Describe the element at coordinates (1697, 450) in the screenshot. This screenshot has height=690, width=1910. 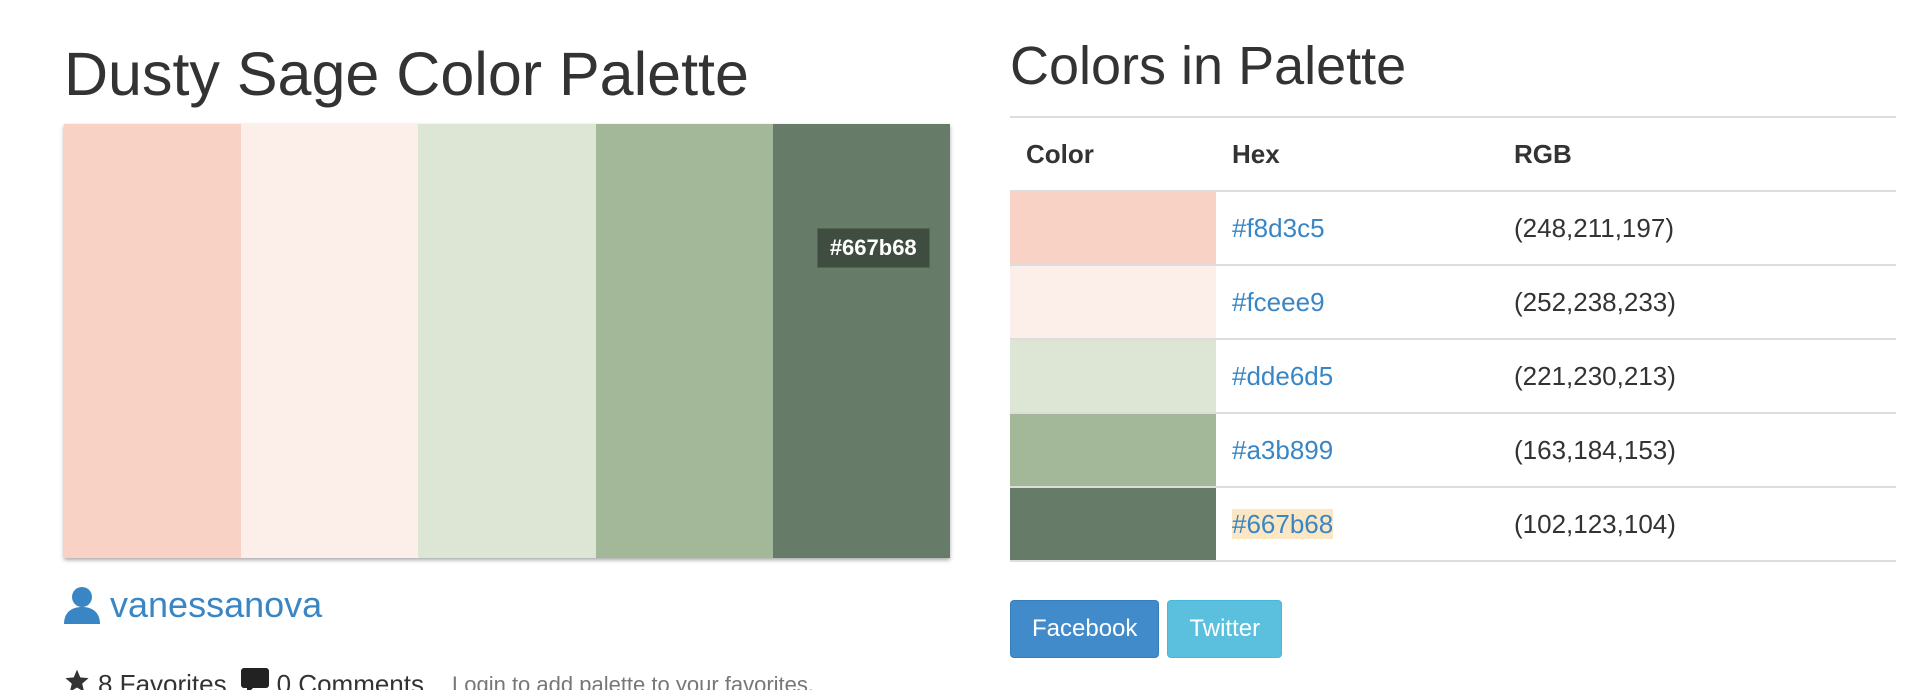
I see `rgb-cell: (163,184,153)` at that location.